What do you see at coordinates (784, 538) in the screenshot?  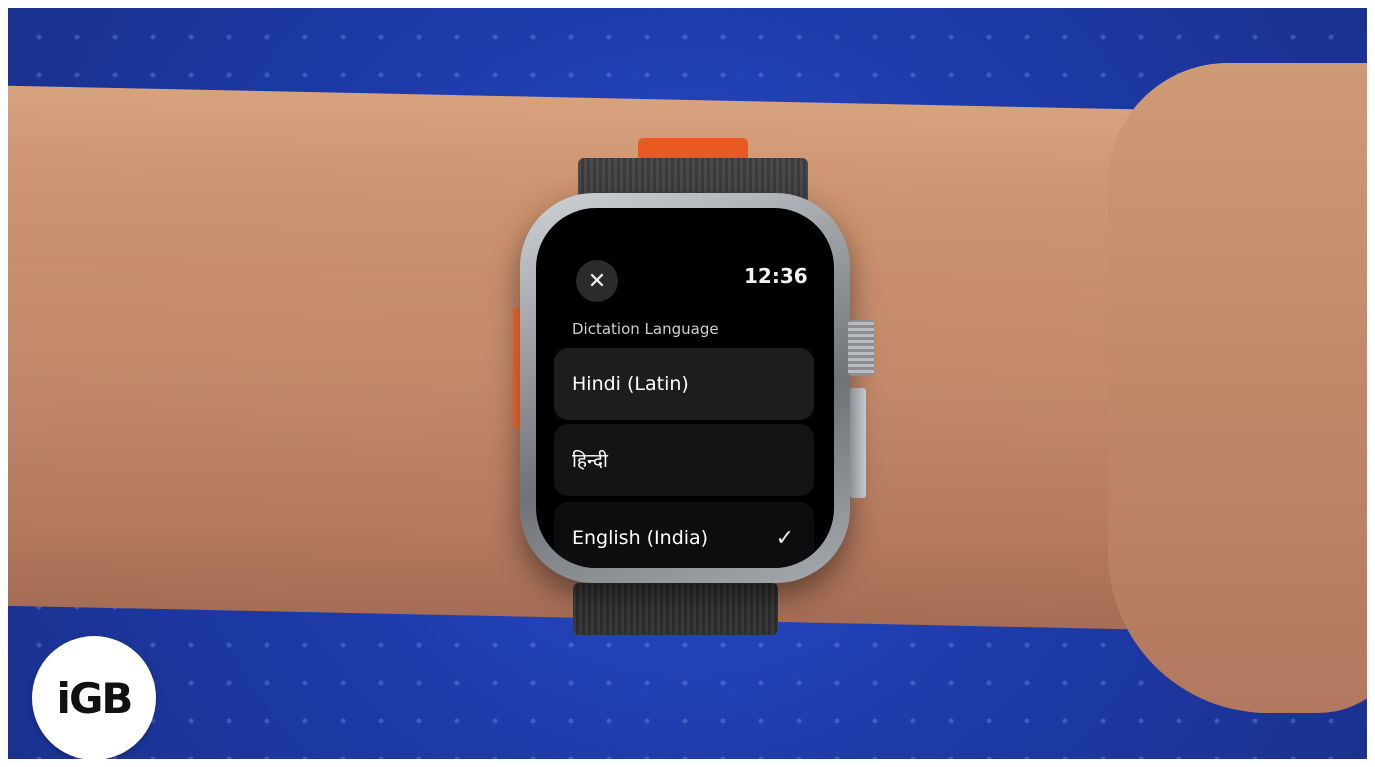 I see `checkmark-icon: ✓` at bounding box center [784, 538].